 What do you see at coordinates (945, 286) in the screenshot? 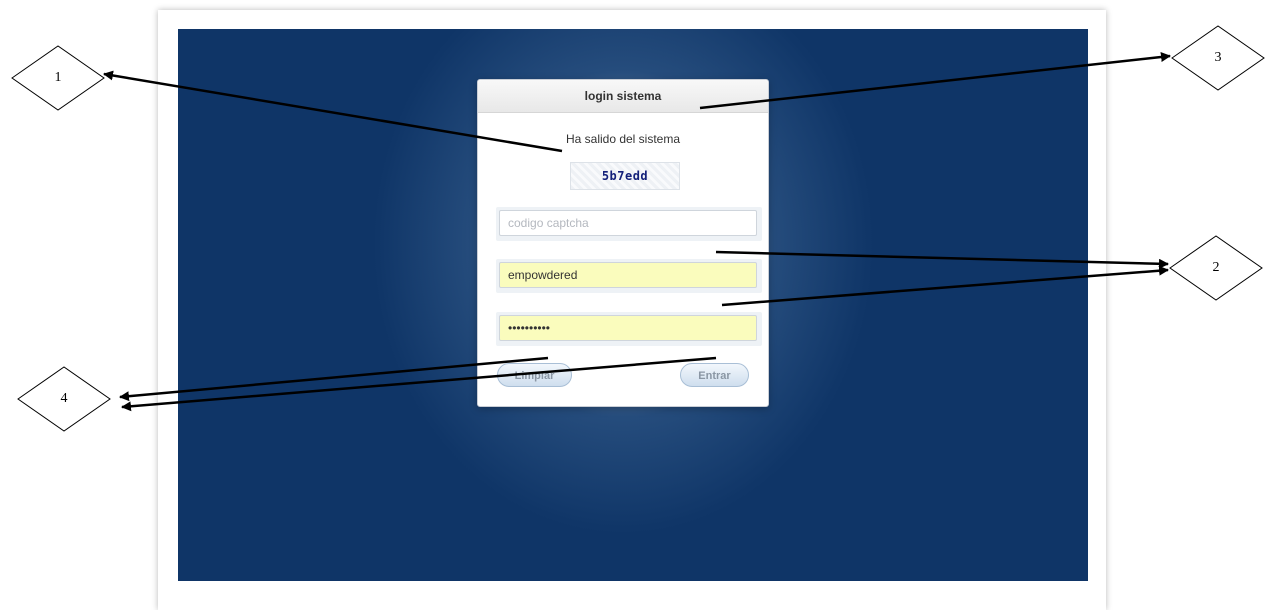
I see `callout-arrow-2b` at bounding box center [945, 286].